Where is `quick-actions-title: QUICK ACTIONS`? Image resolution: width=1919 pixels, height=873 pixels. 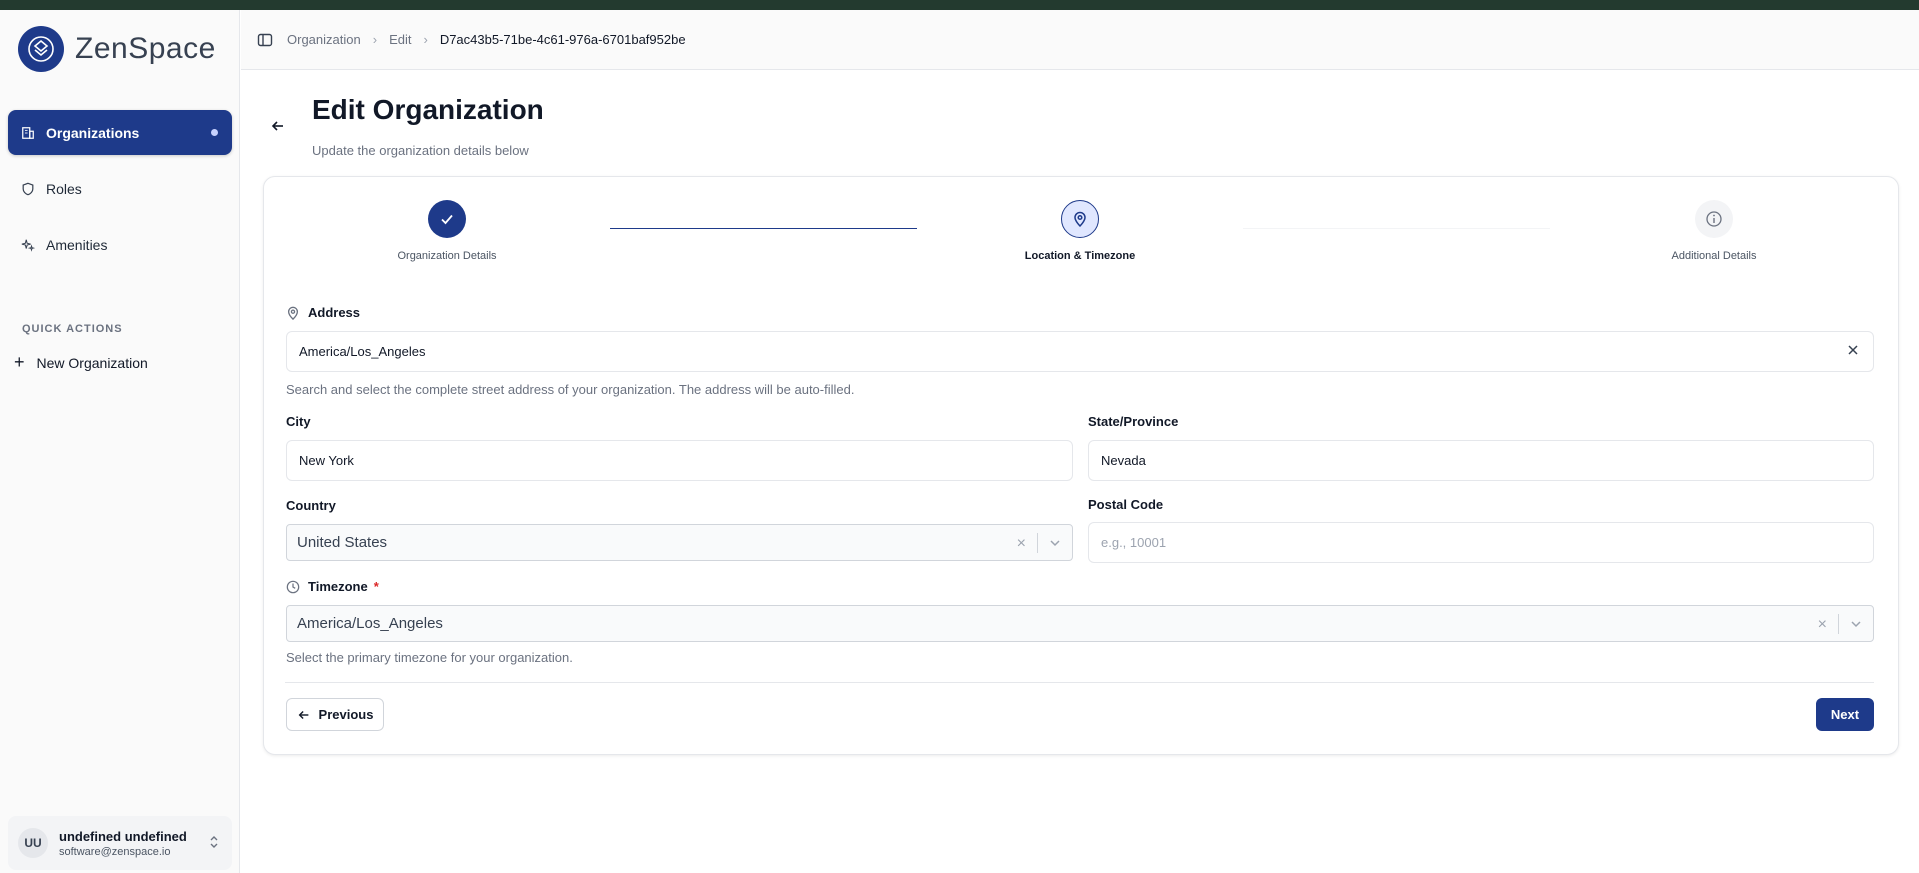 quick-actions-title: QUICK ACTIONS is located at coordinates (72, 329).